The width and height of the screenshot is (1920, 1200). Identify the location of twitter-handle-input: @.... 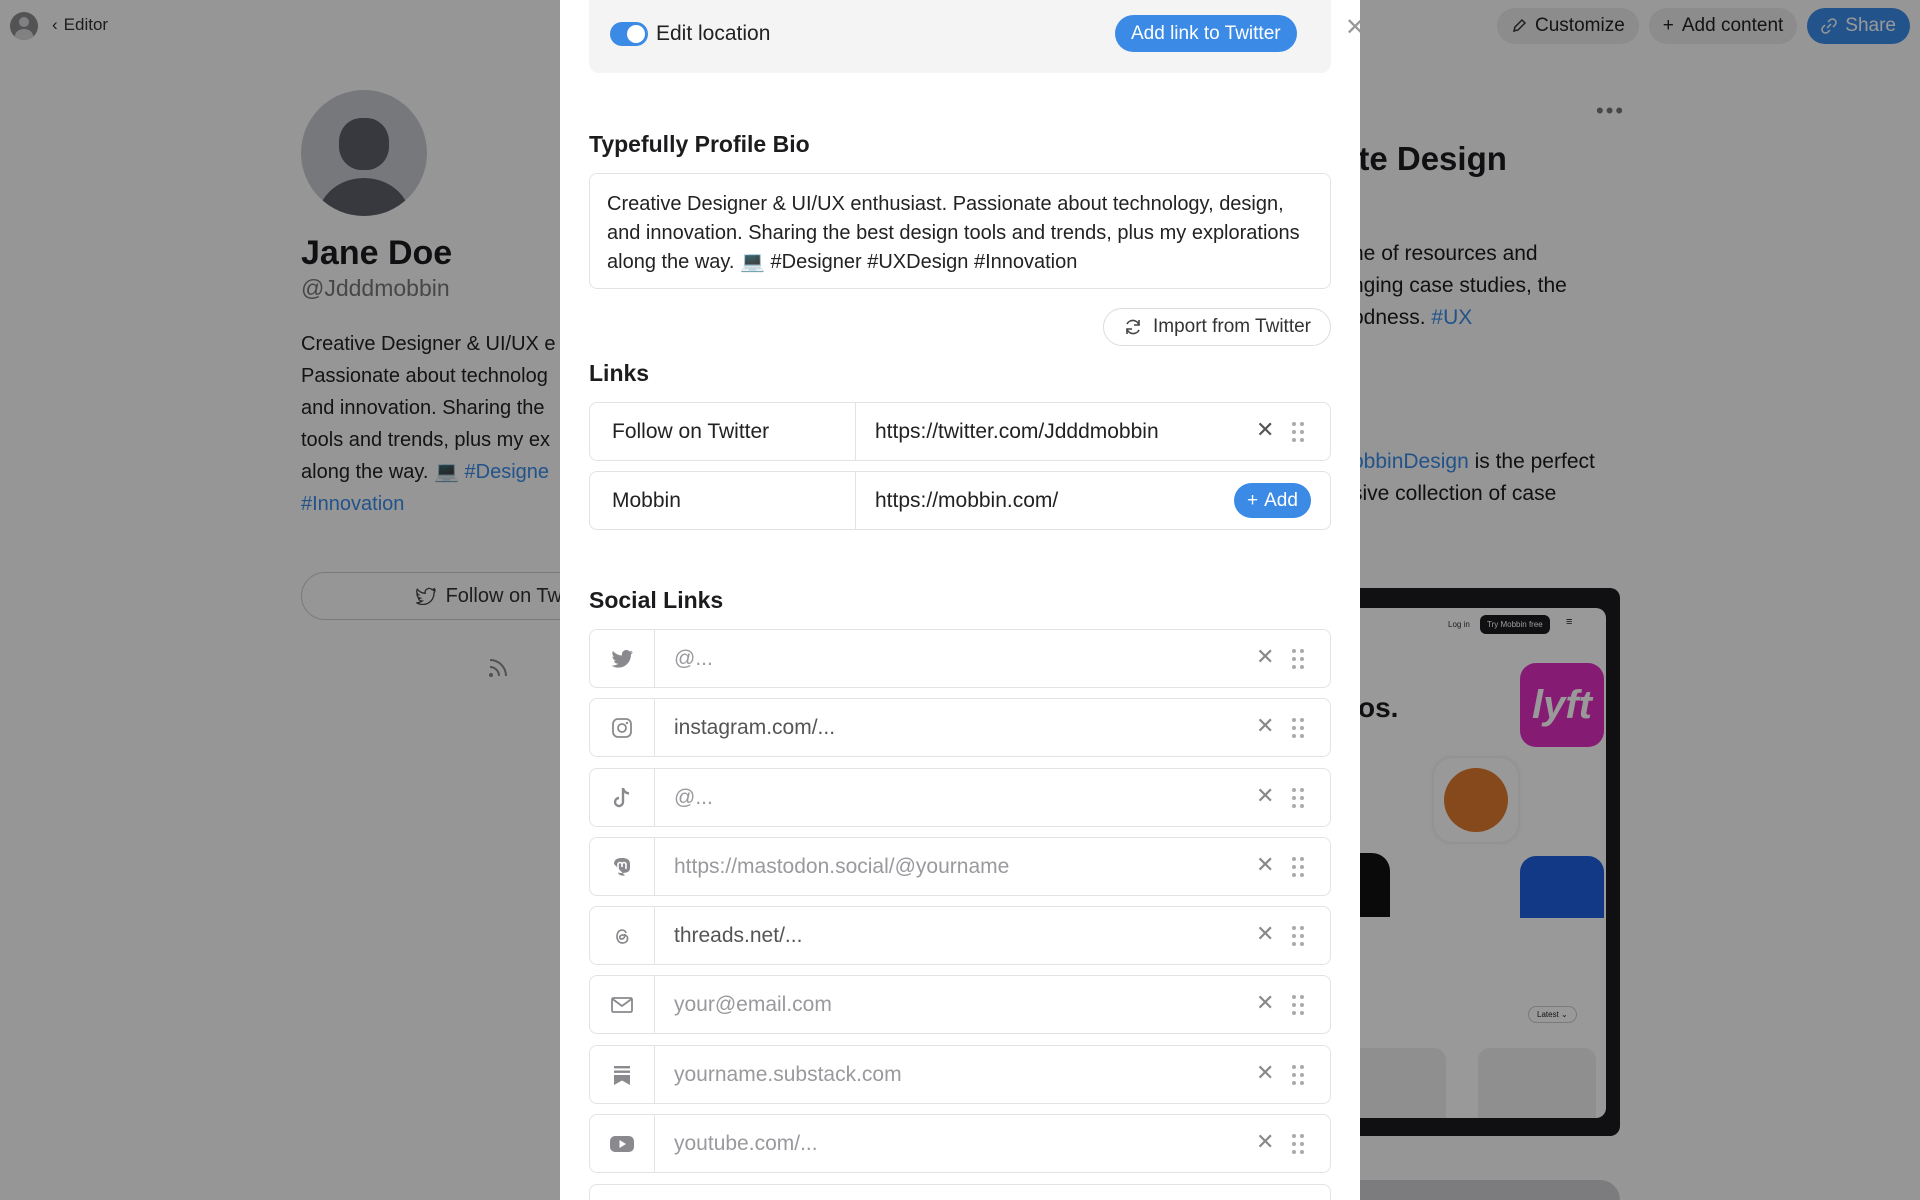
(693, 658).